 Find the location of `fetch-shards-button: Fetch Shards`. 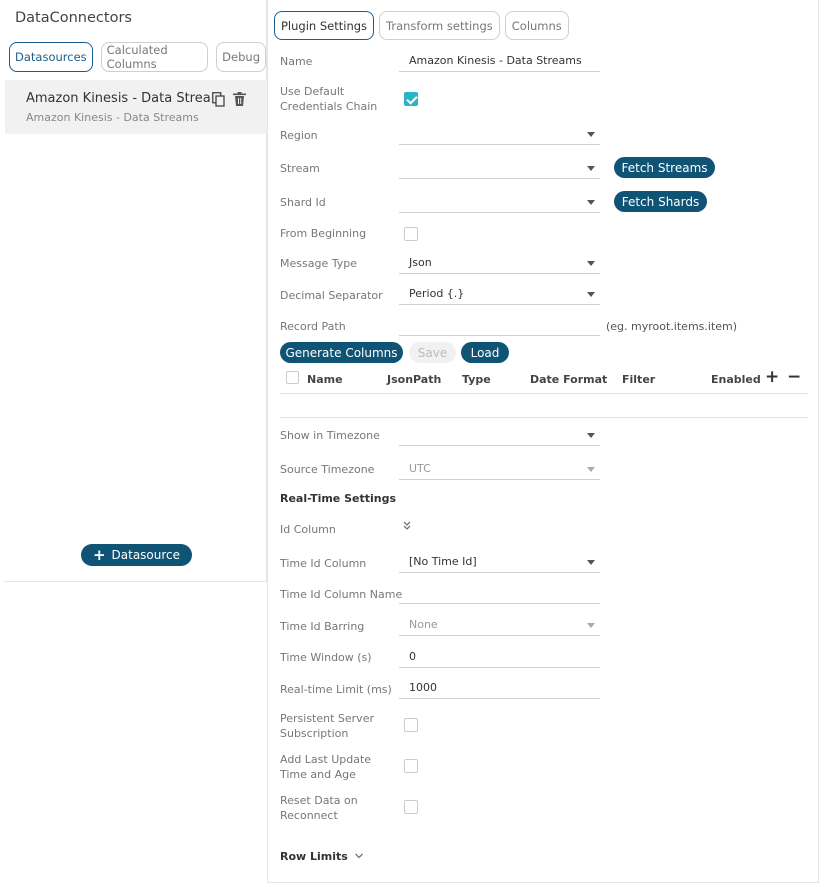

fetch-shards-button: Fetch Shards is located at coordinates (660, 201).